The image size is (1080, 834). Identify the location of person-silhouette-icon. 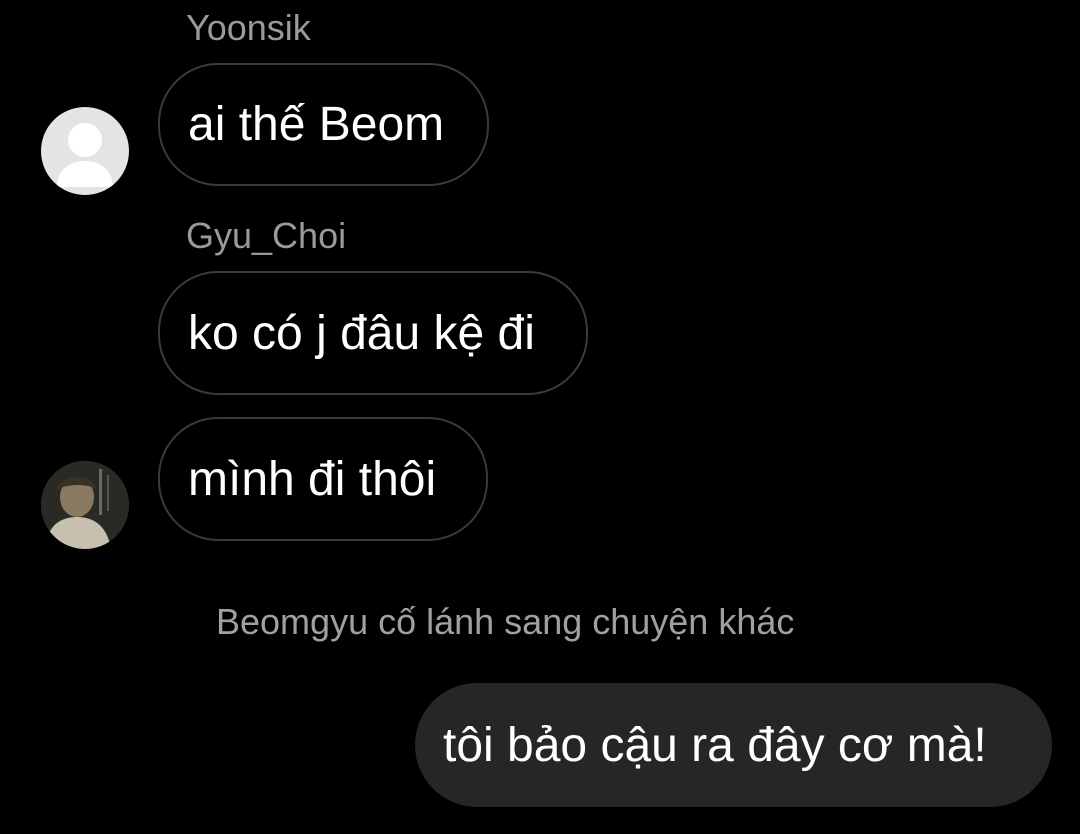
(85, 155).